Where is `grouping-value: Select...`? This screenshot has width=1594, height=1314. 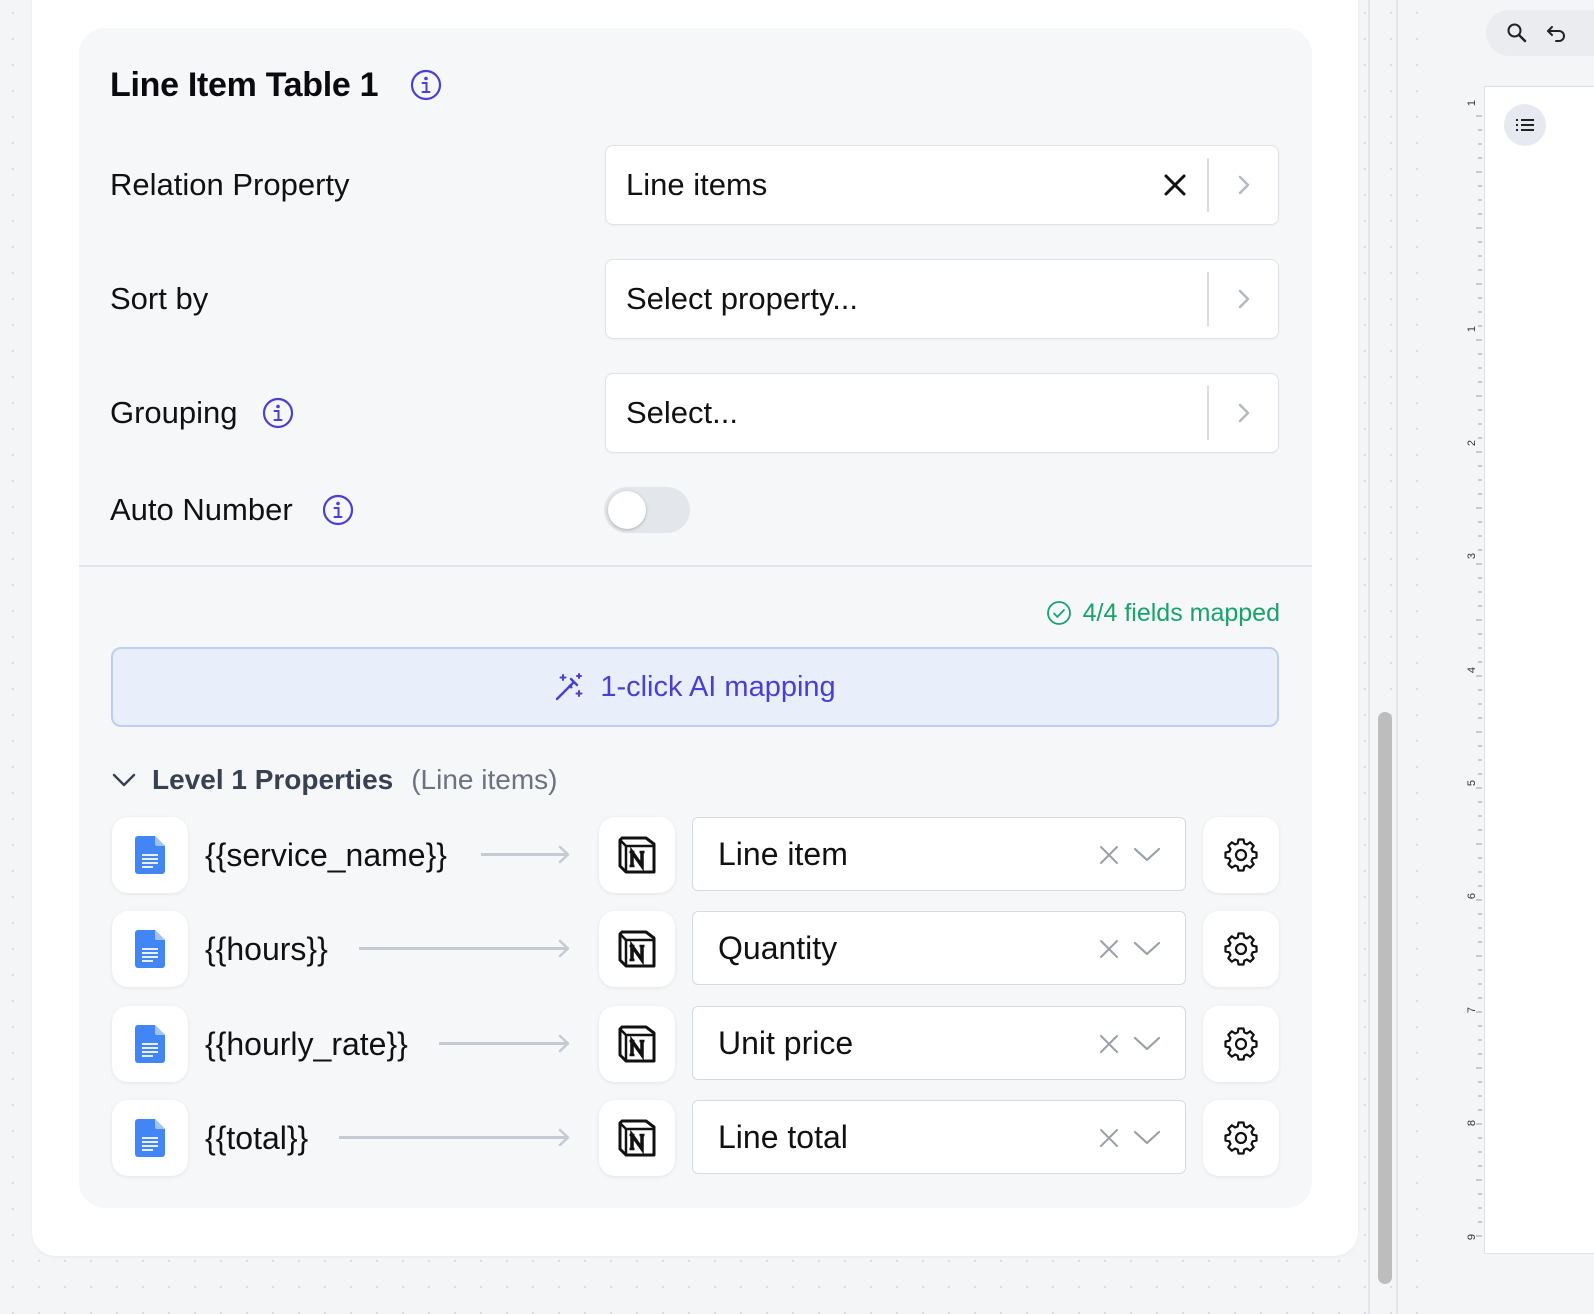 grouping-value: Select... is located at coordinates (682, 412).